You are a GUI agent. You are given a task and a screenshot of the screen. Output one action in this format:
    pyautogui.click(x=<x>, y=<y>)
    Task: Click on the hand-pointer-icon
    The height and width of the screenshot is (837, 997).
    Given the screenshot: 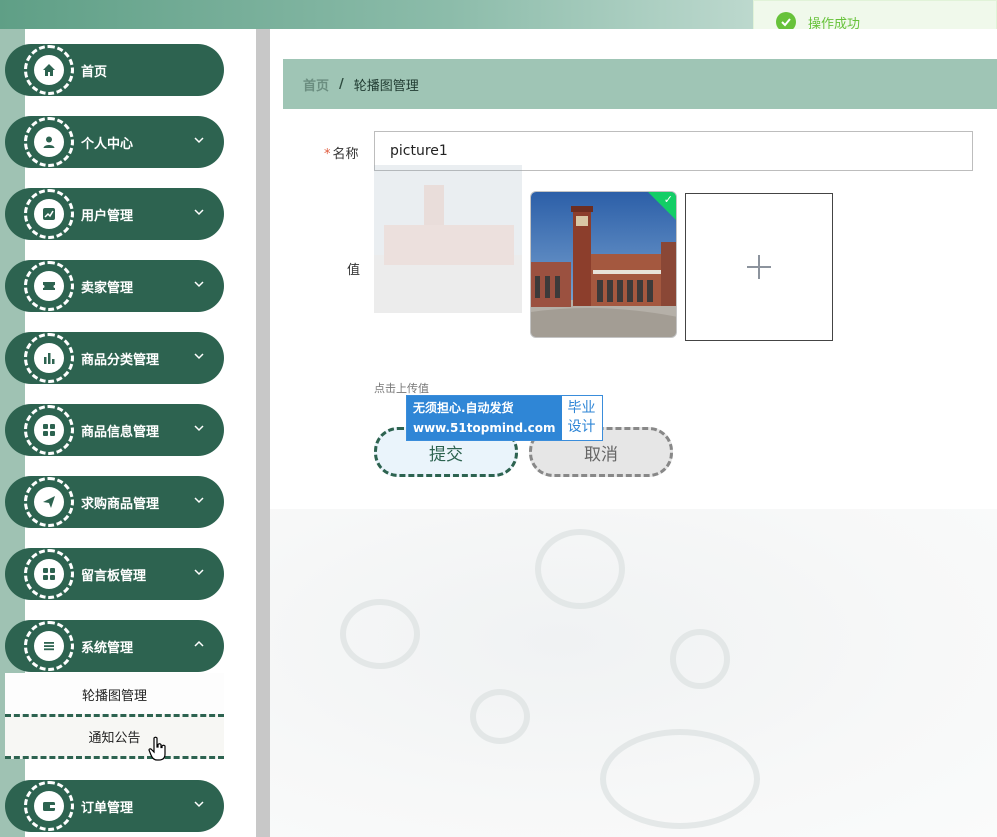 What is the action you would take?
    pyautogui.click(x=157, y=748)
    